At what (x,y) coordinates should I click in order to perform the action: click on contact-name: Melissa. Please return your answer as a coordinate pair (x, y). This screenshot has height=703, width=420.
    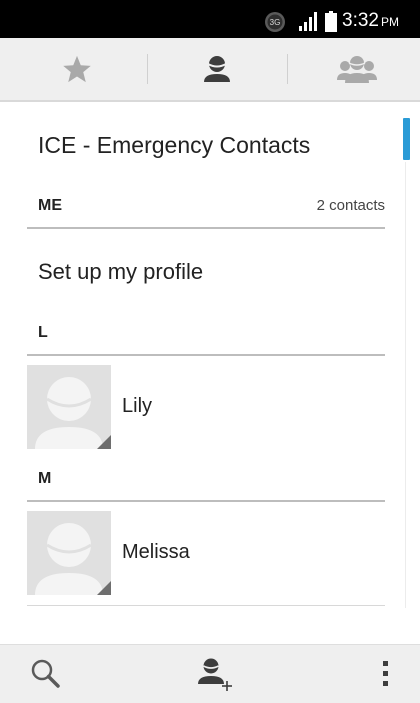
    Looking at the image, I should click on (156, 552).